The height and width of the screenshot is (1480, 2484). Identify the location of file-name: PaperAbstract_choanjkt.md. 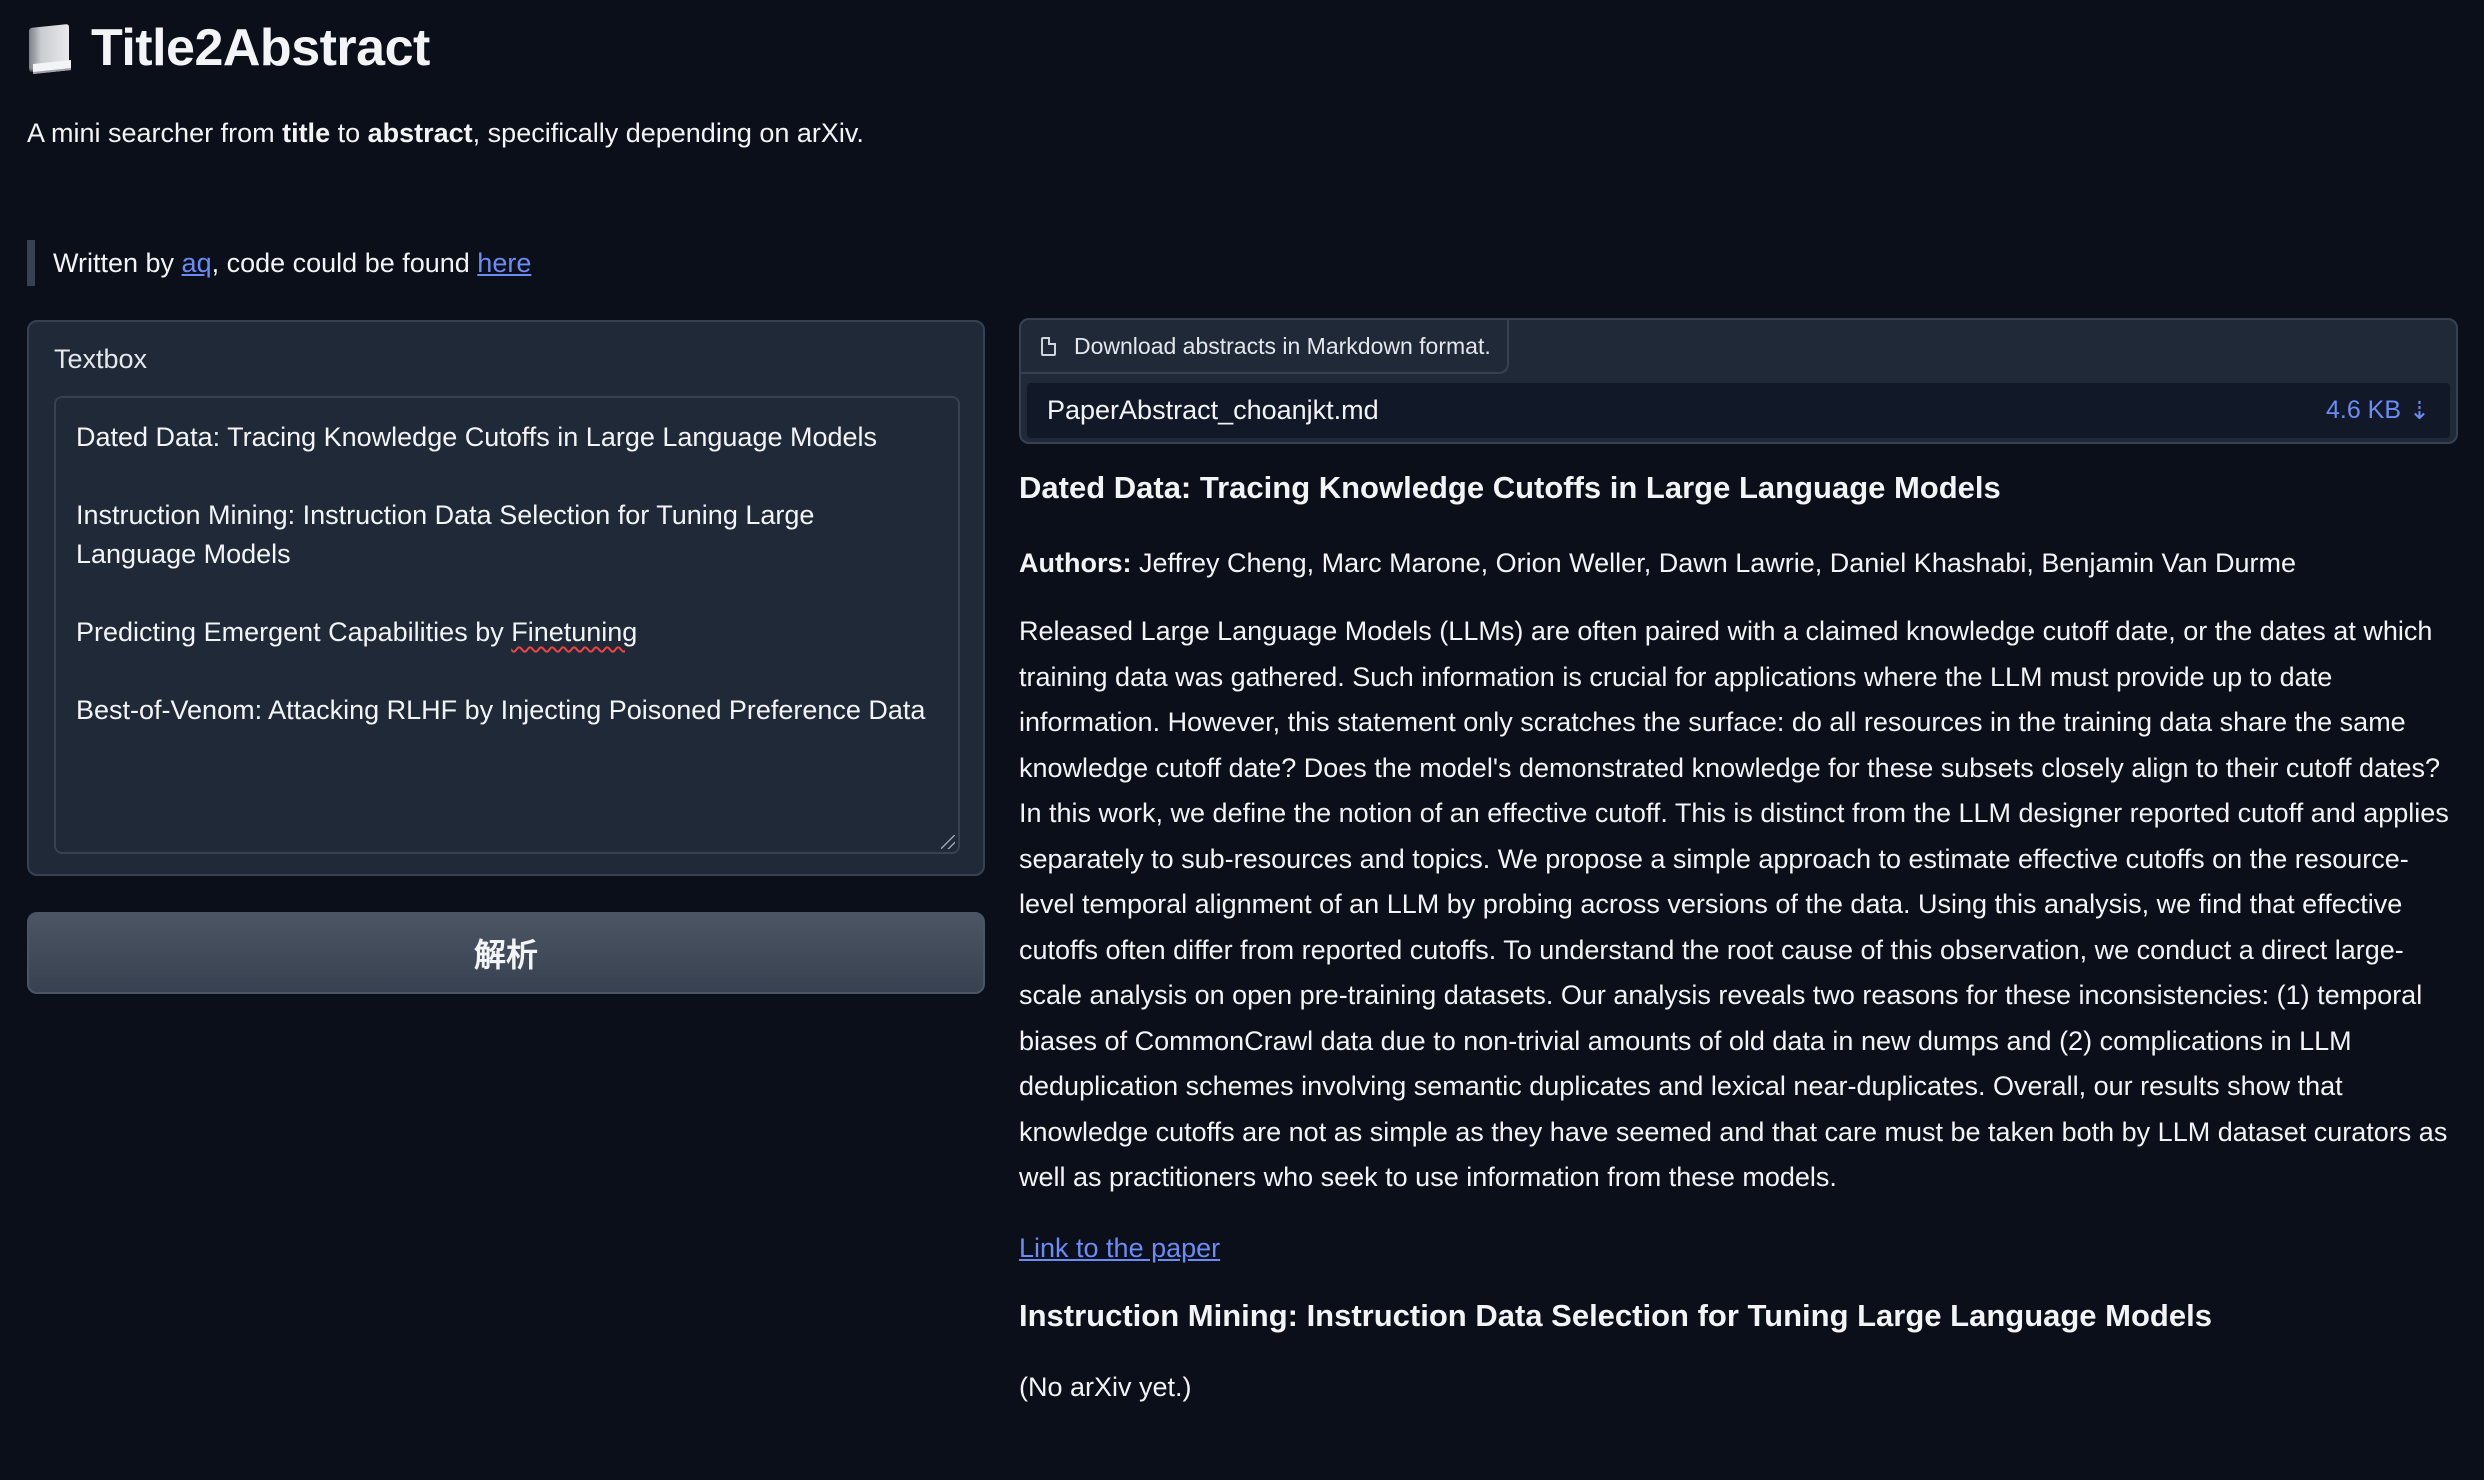
(1213, 410).